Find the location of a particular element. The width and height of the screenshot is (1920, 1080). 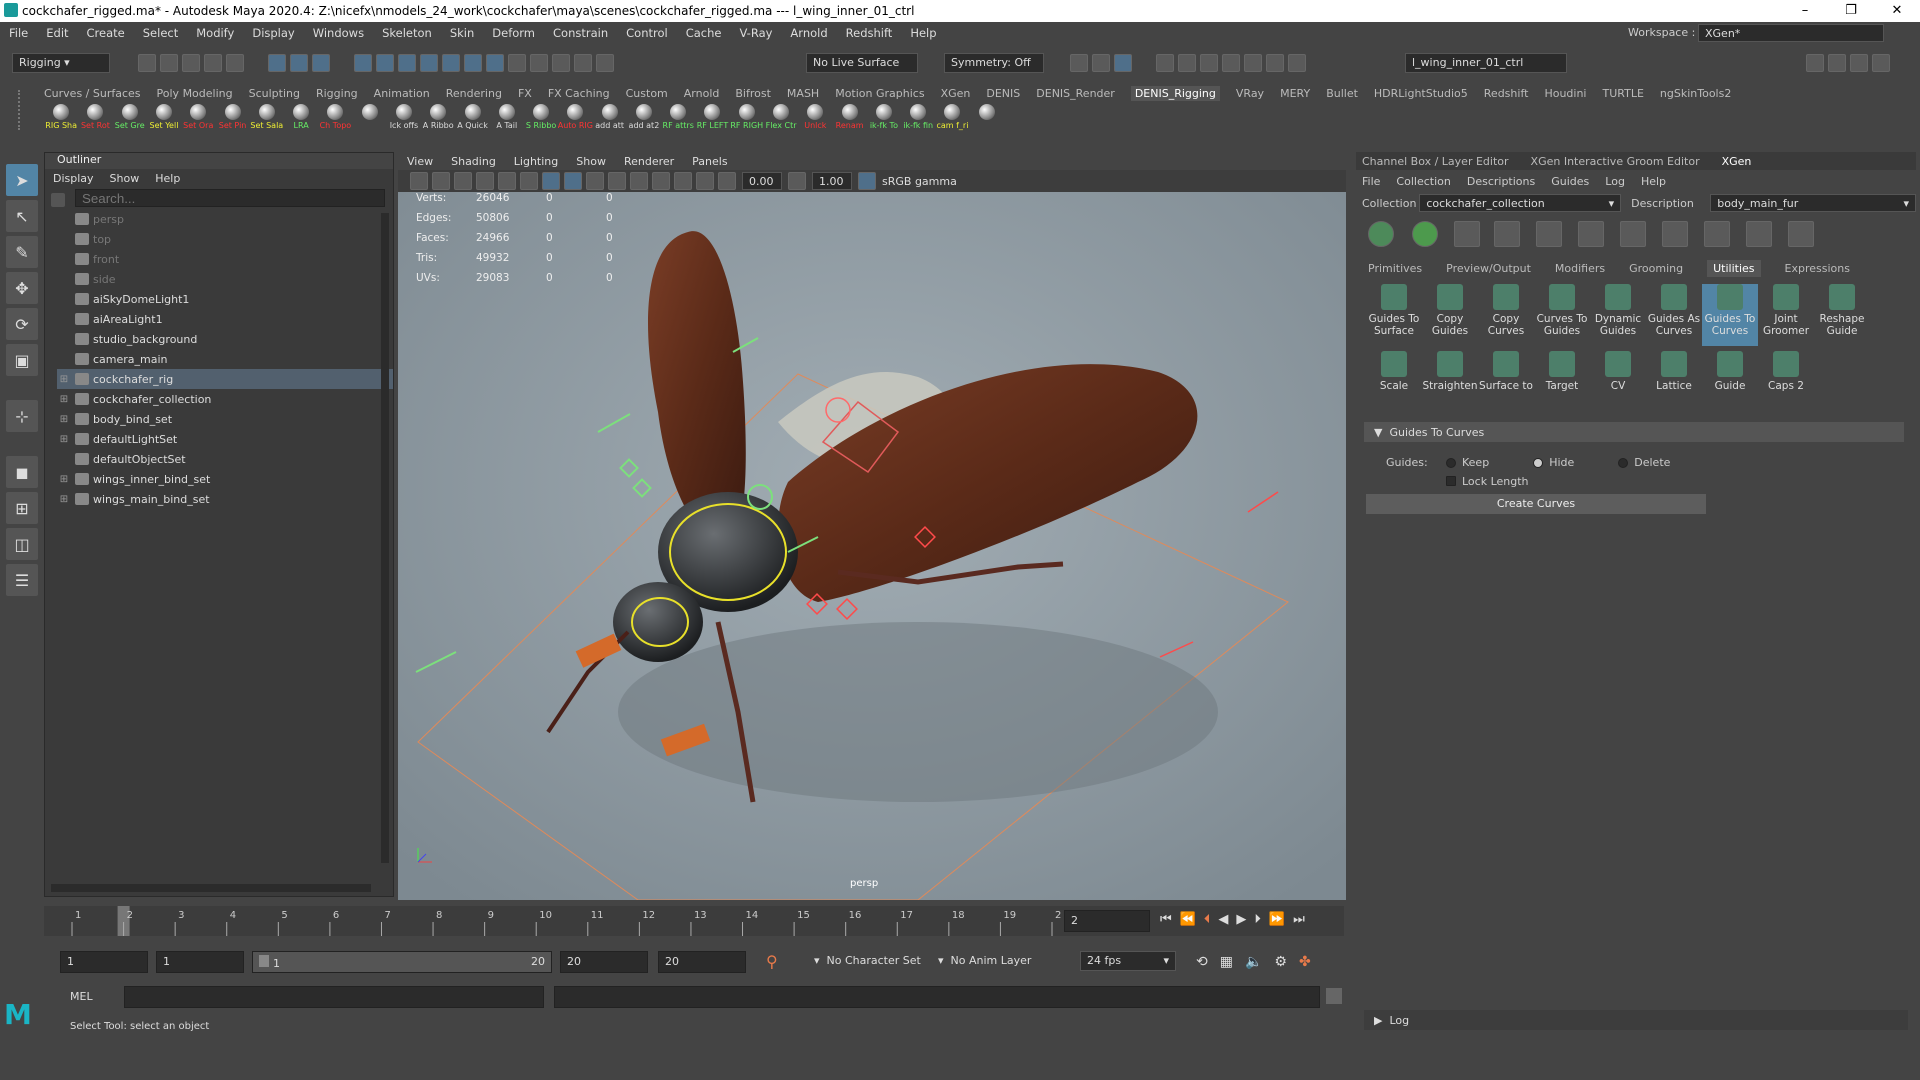

xgen-menu-help: Help is located at coordinates (1653, 181).